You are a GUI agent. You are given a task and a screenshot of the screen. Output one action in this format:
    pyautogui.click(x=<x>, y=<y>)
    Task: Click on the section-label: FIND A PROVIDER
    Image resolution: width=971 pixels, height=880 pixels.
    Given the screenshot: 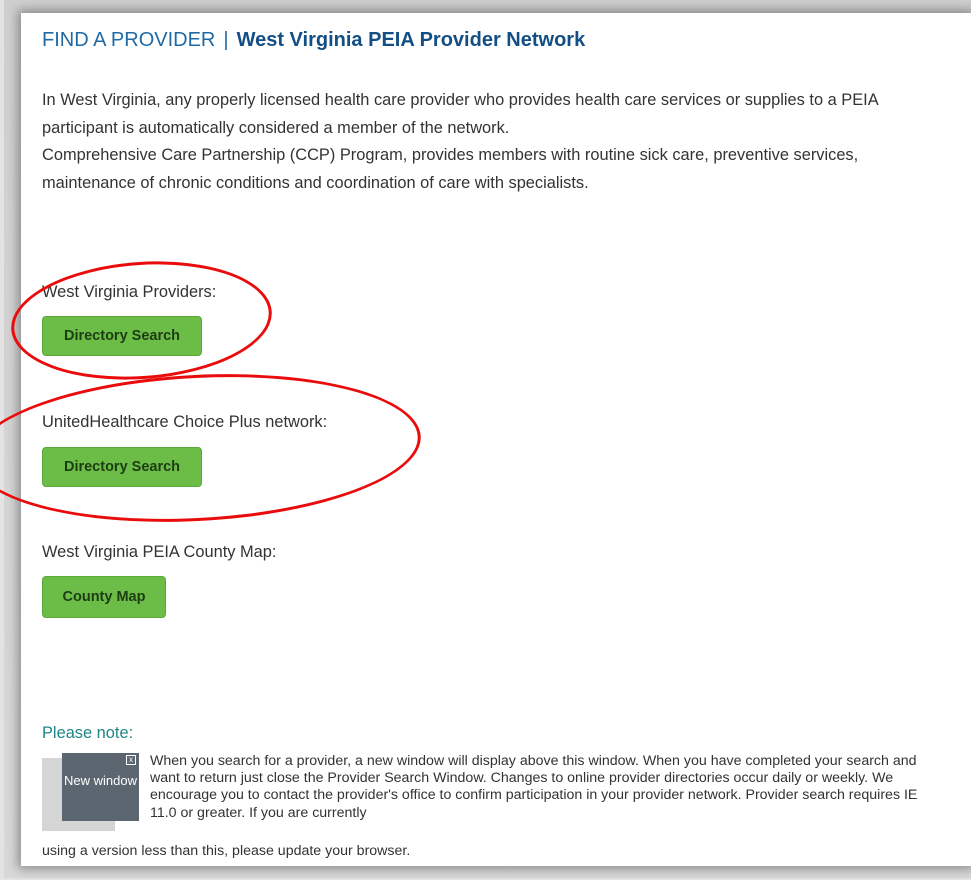 What is the action you would take?
    pyautogui.click(x=129, y=40)
    